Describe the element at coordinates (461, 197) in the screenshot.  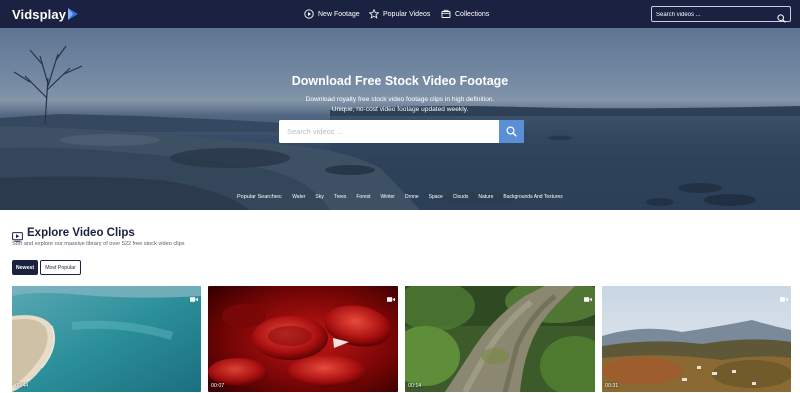
I see `popular-tag-clouds: Clouds` at that location.